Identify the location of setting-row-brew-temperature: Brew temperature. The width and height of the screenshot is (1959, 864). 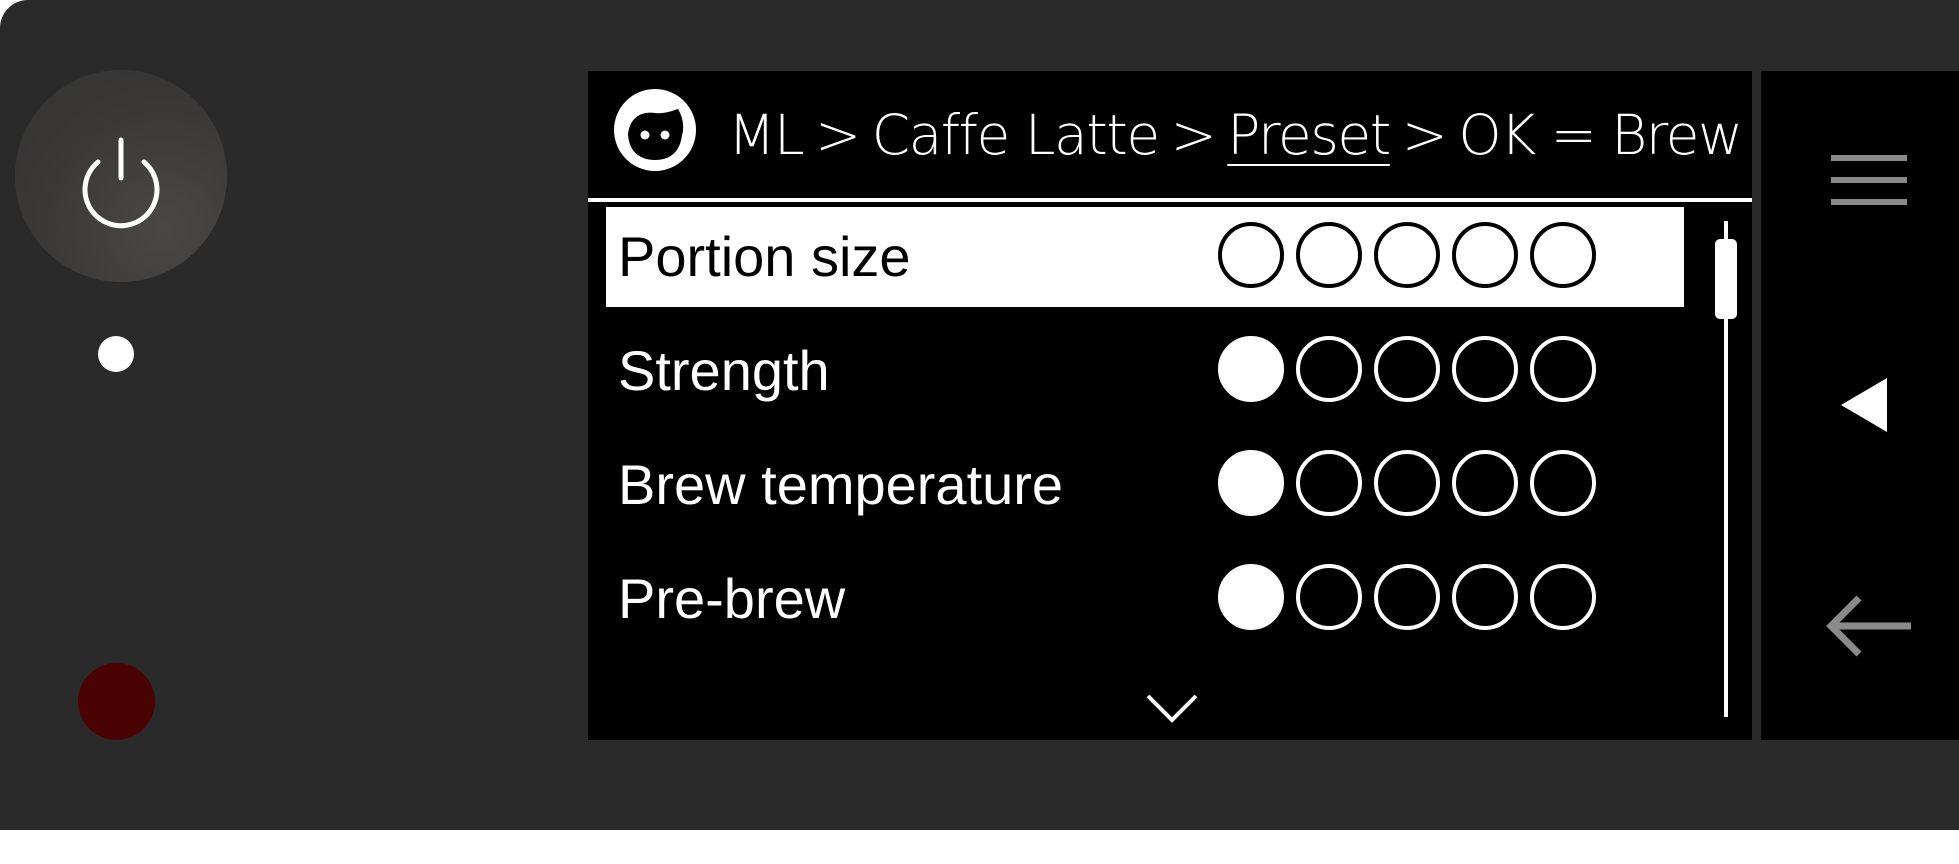
(1145, 485).